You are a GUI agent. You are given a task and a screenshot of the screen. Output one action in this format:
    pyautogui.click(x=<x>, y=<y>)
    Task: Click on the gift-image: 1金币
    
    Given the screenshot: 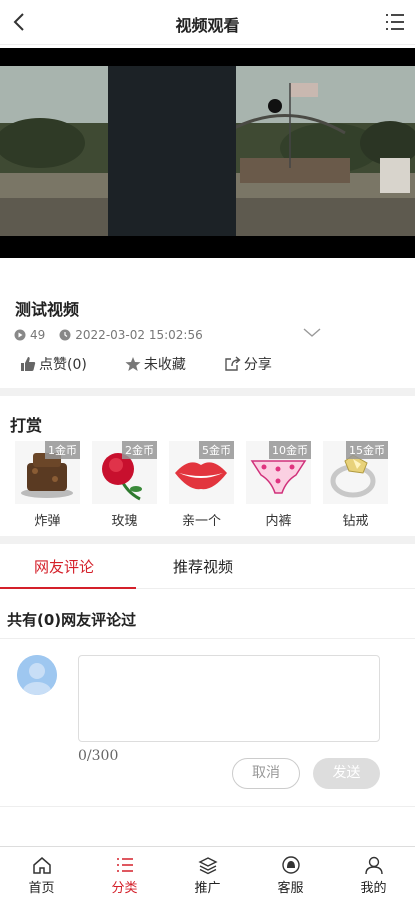 What is the action you would take?
    pyautogui.click(x=47, y=472)
    